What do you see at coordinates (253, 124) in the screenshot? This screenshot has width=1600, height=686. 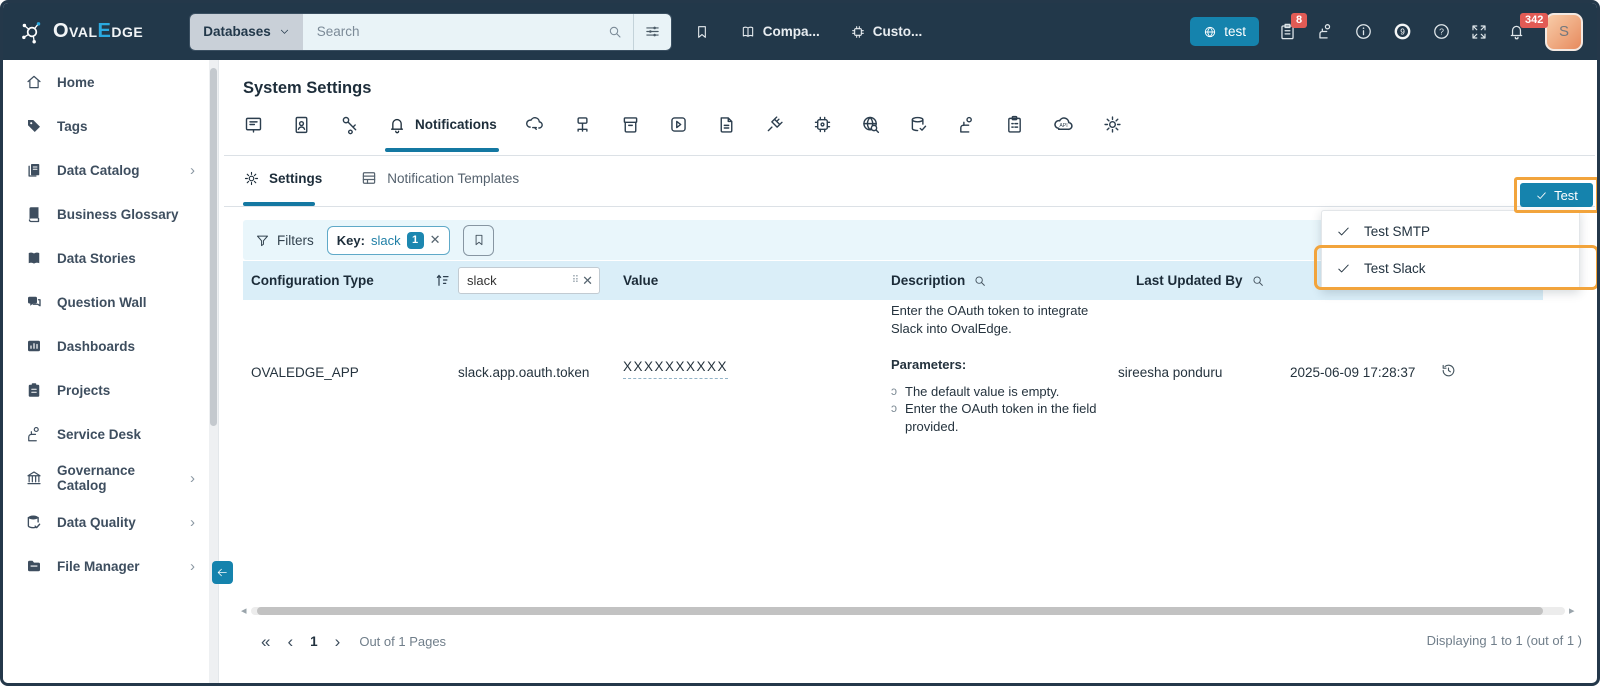 I see `tab-display-settings-icon` at bounding box center [253, 124].